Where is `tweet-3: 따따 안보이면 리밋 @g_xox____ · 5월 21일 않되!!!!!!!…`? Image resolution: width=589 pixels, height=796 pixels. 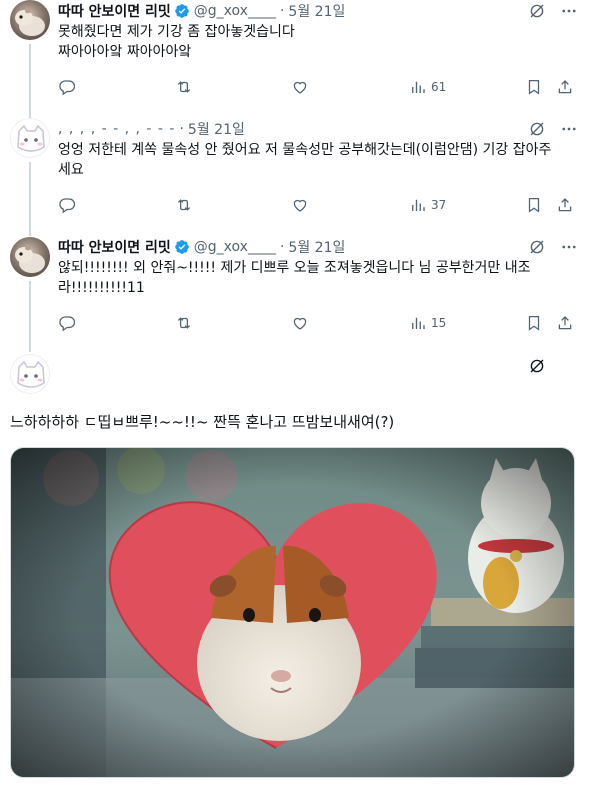 tweet-3: 따따 안보이면 리밋 @g_xox____ · 5월 21일 않되!!!!!!!… is located at coordinates (294, 294).